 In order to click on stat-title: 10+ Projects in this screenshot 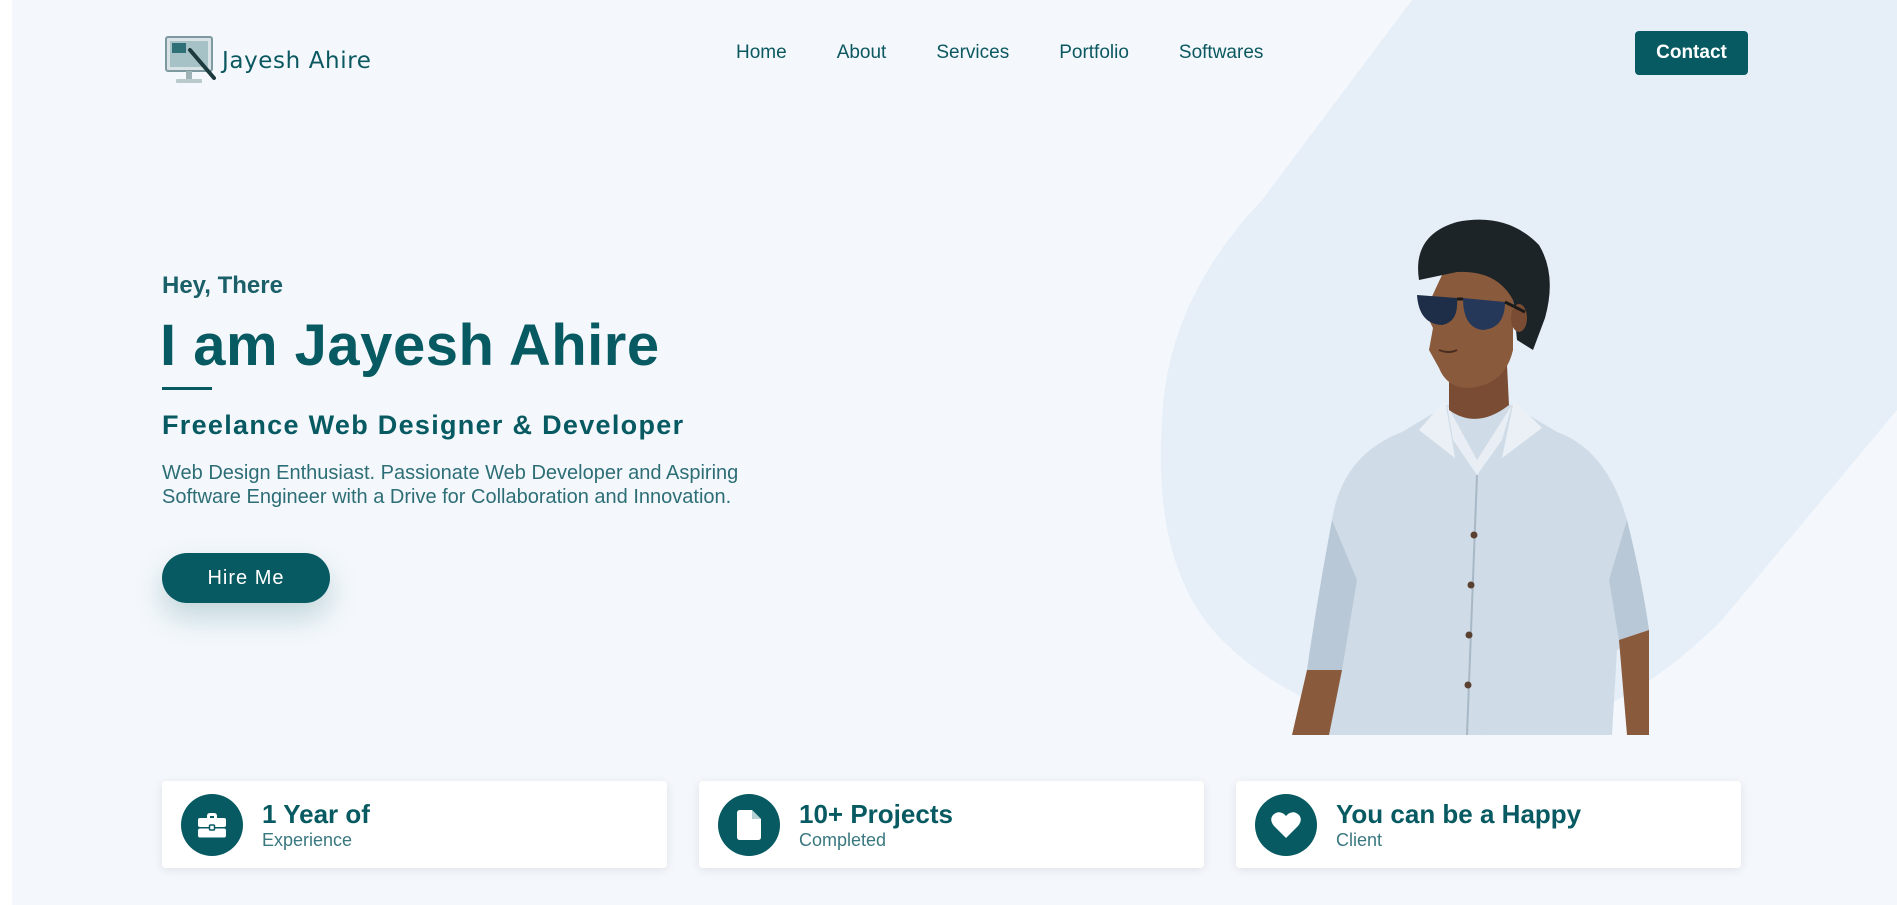, I will do `click(876, 813)`.